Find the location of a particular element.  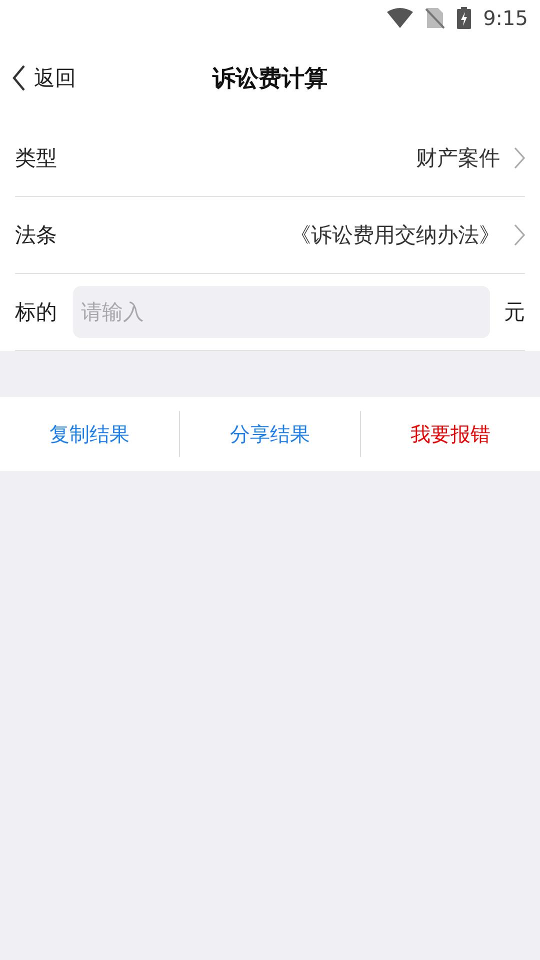

page-title: 诉讼费计算 is located at coordinates (270, 79).